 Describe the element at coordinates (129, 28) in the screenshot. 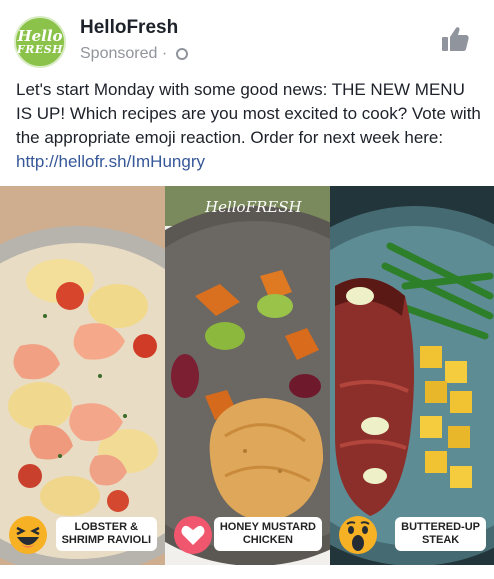

I see `page-name: HelloFresh` at that location.